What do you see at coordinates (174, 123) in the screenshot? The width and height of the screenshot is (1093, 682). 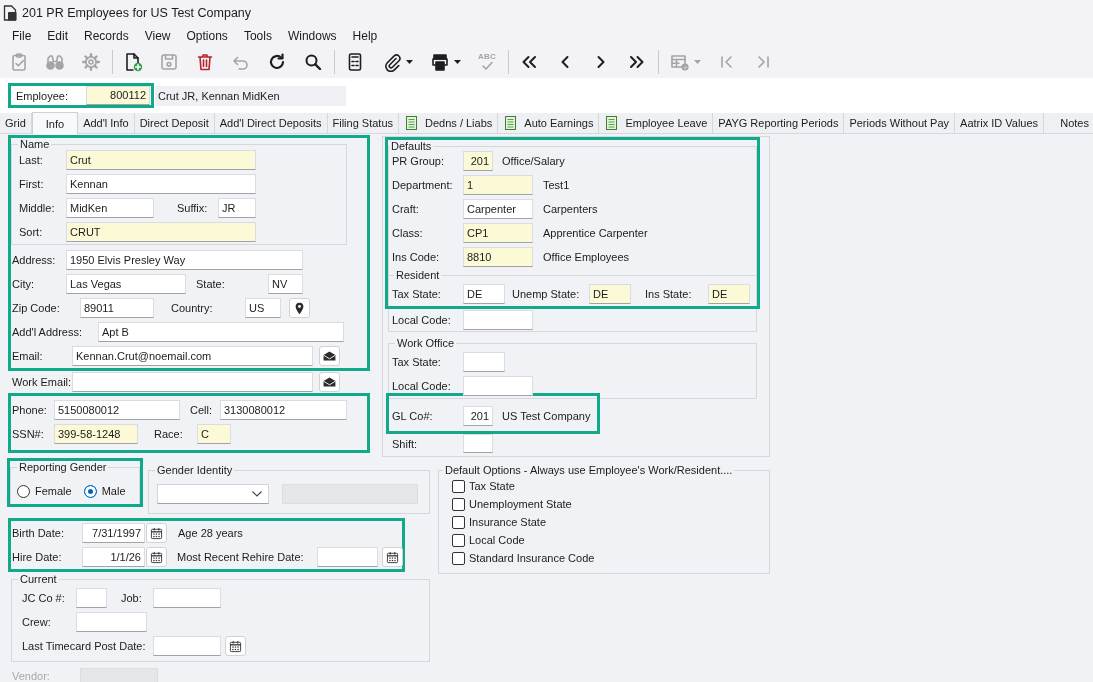 I see `tab: Direct Deposit` at bounding box center [174, 123].